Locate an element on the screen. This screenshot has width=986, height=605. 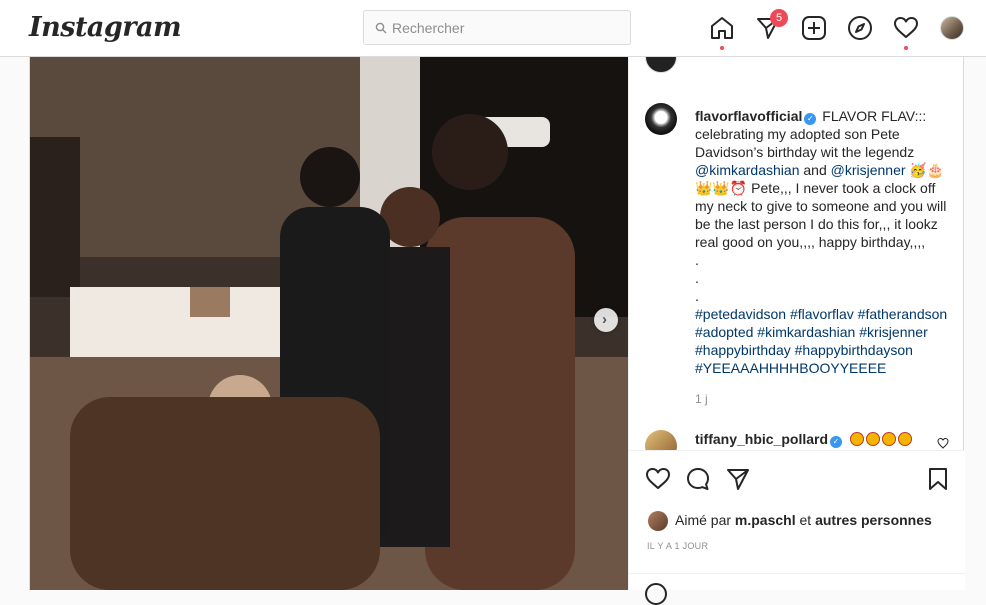
caption-mention-kim: @kimkardashian is located at coordinates (747, 170).